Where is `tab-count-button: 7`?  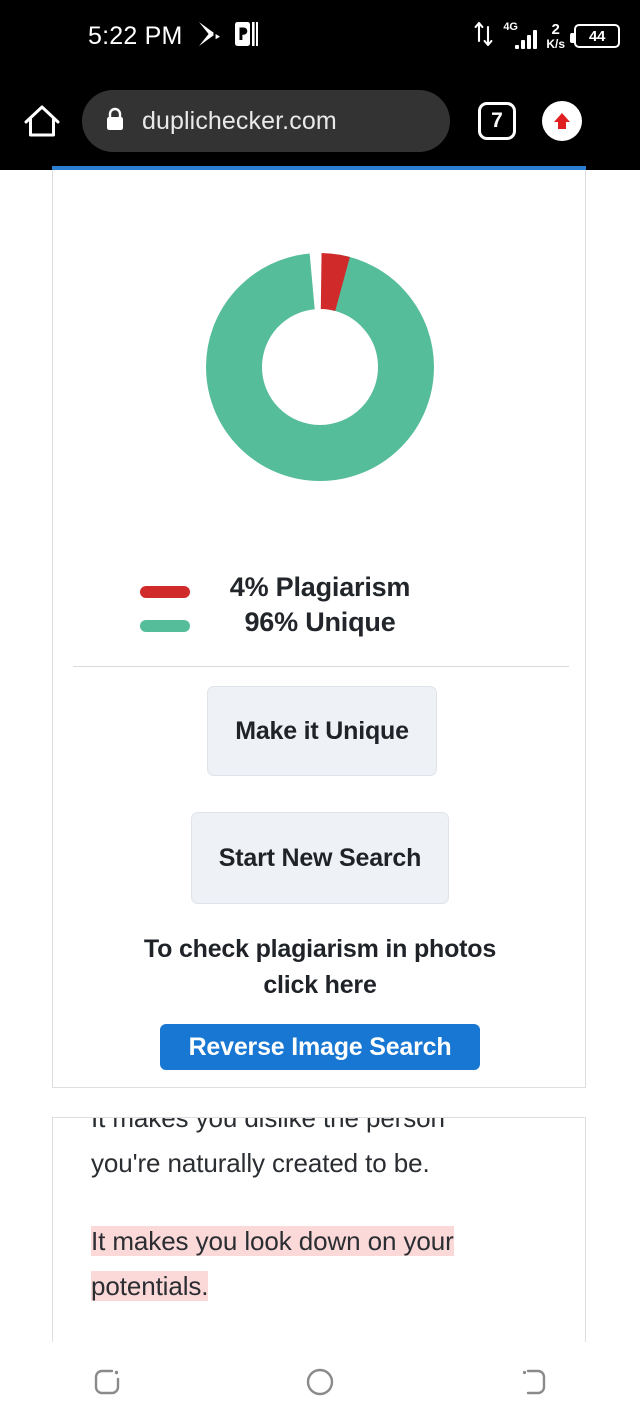 tab-count-button: 7 is located at coordinates (497, 121).